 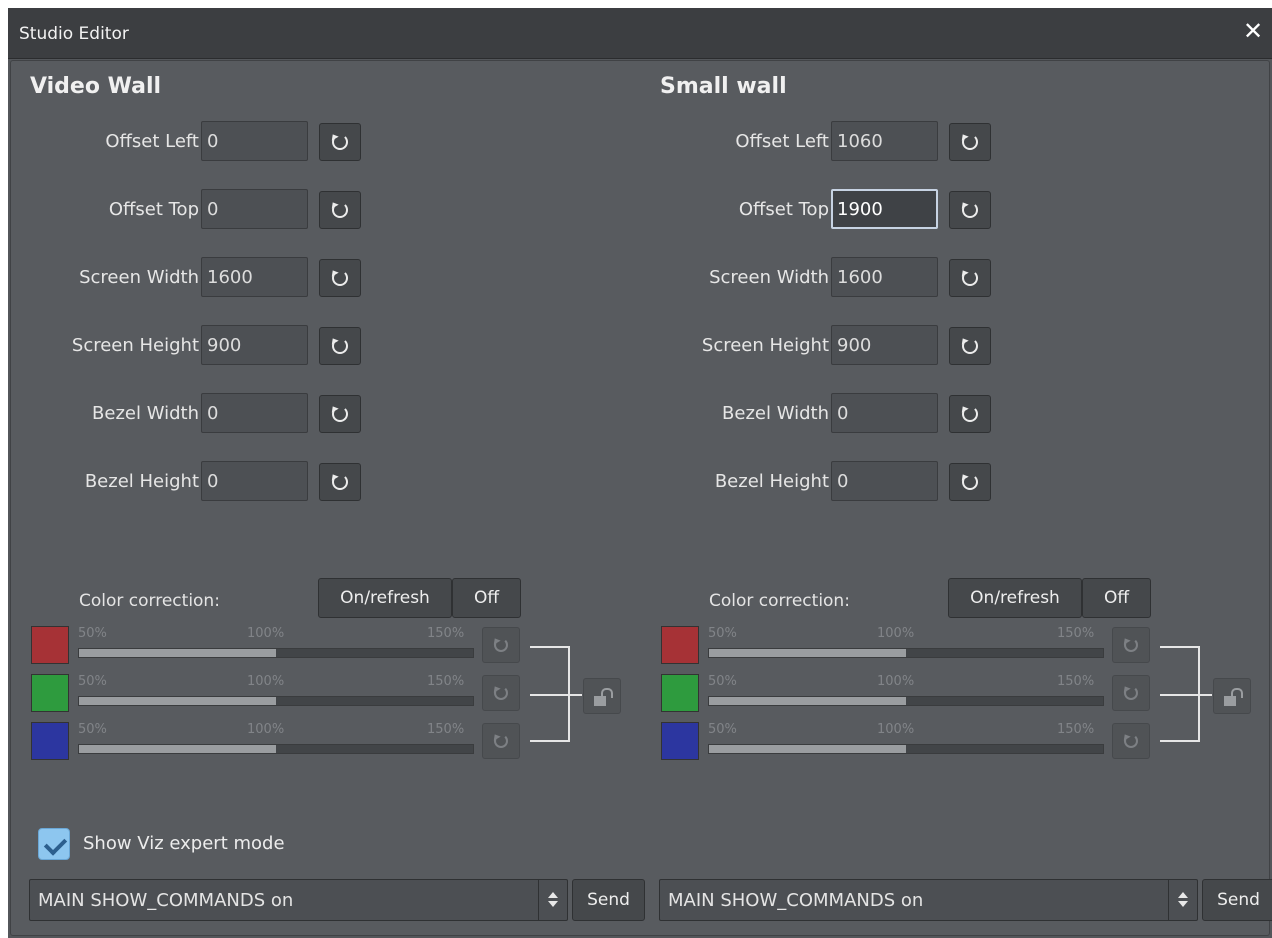 What do you see at coordinates (723, 86) in the screenshot?
I see `wall-title: Small wall` at bounding box center [723, 86].